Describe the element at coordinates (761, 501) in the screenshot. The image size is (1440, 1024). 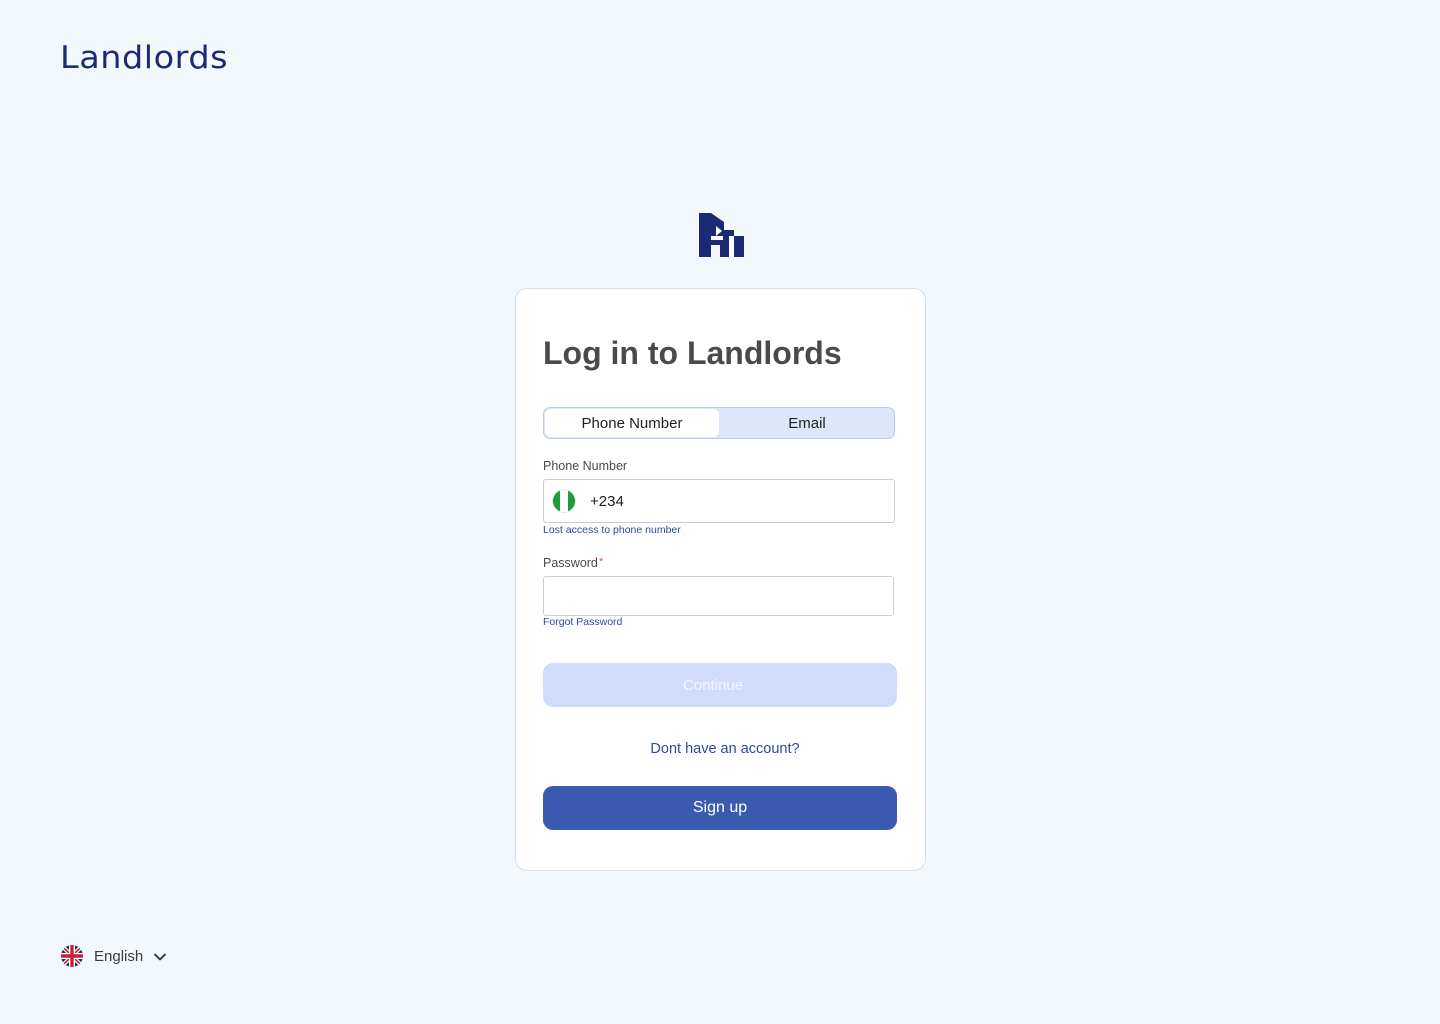
I see `phone-number-input` at that location.